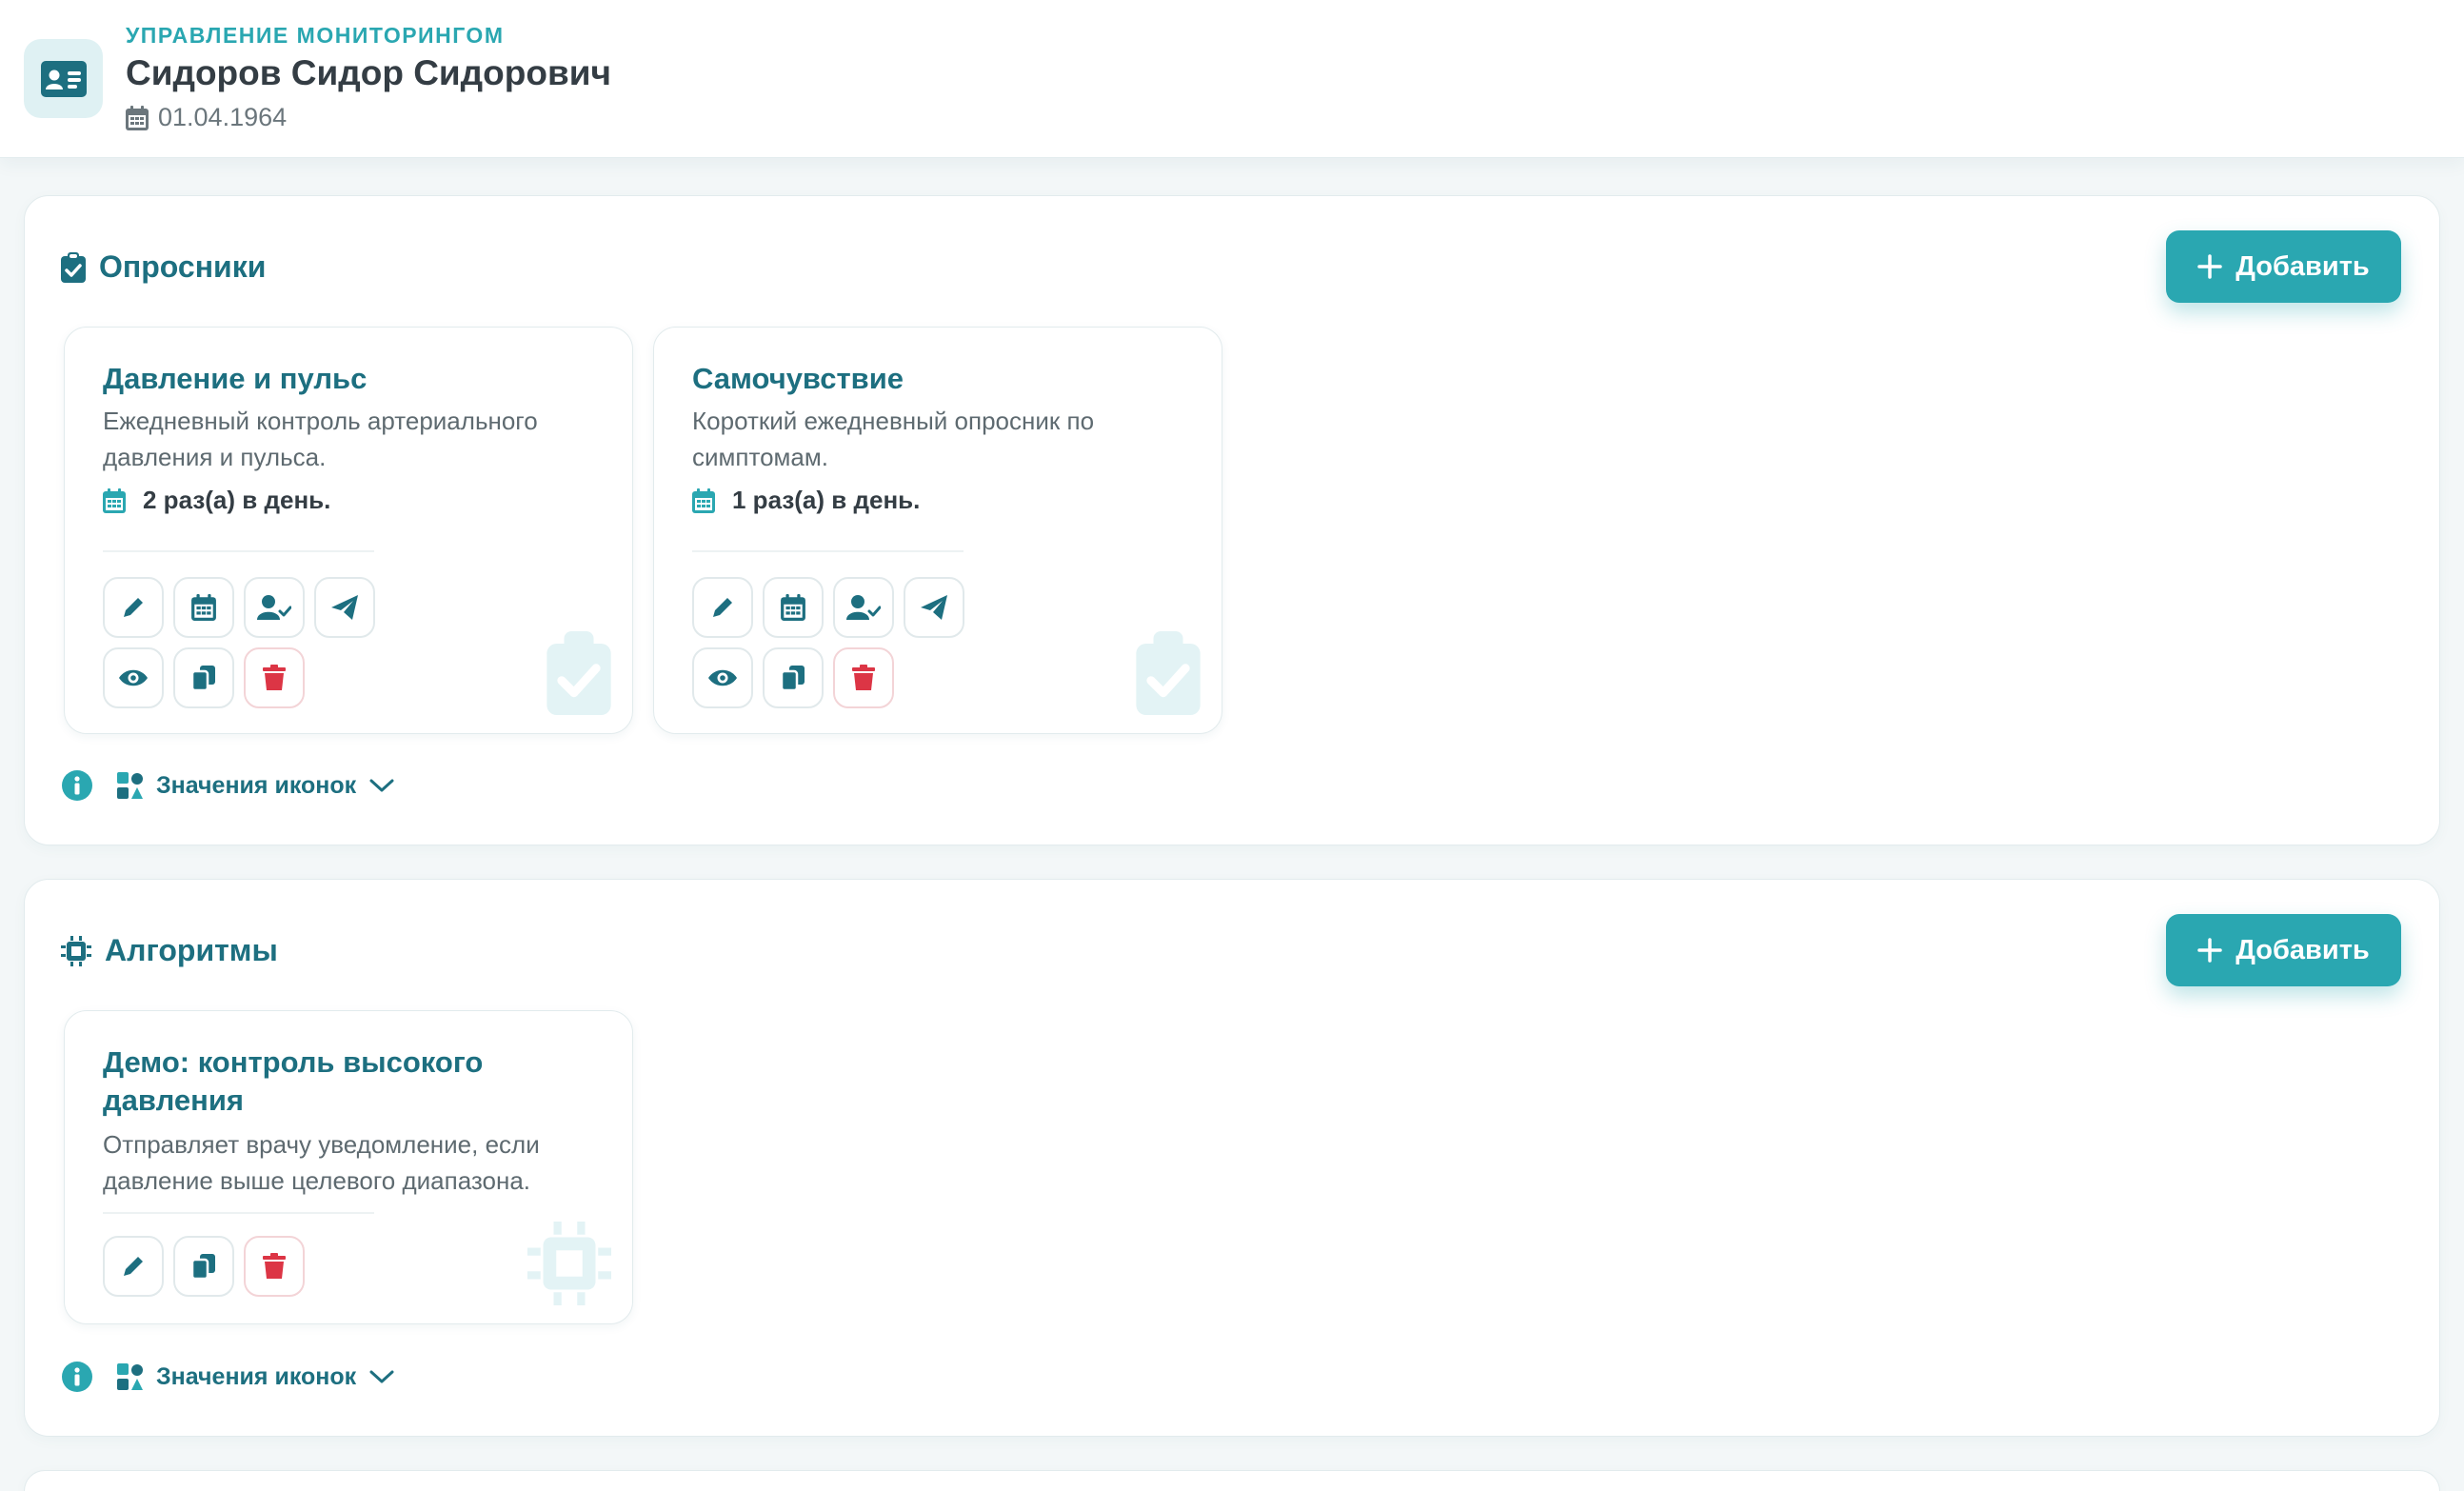 Image resolution: width=2464 pixels, height=1491 pixels. Describe the element at coordinates (826, 500) in the screenshot. I see `frequency-text: 1 раз(а) в день.` at that location.